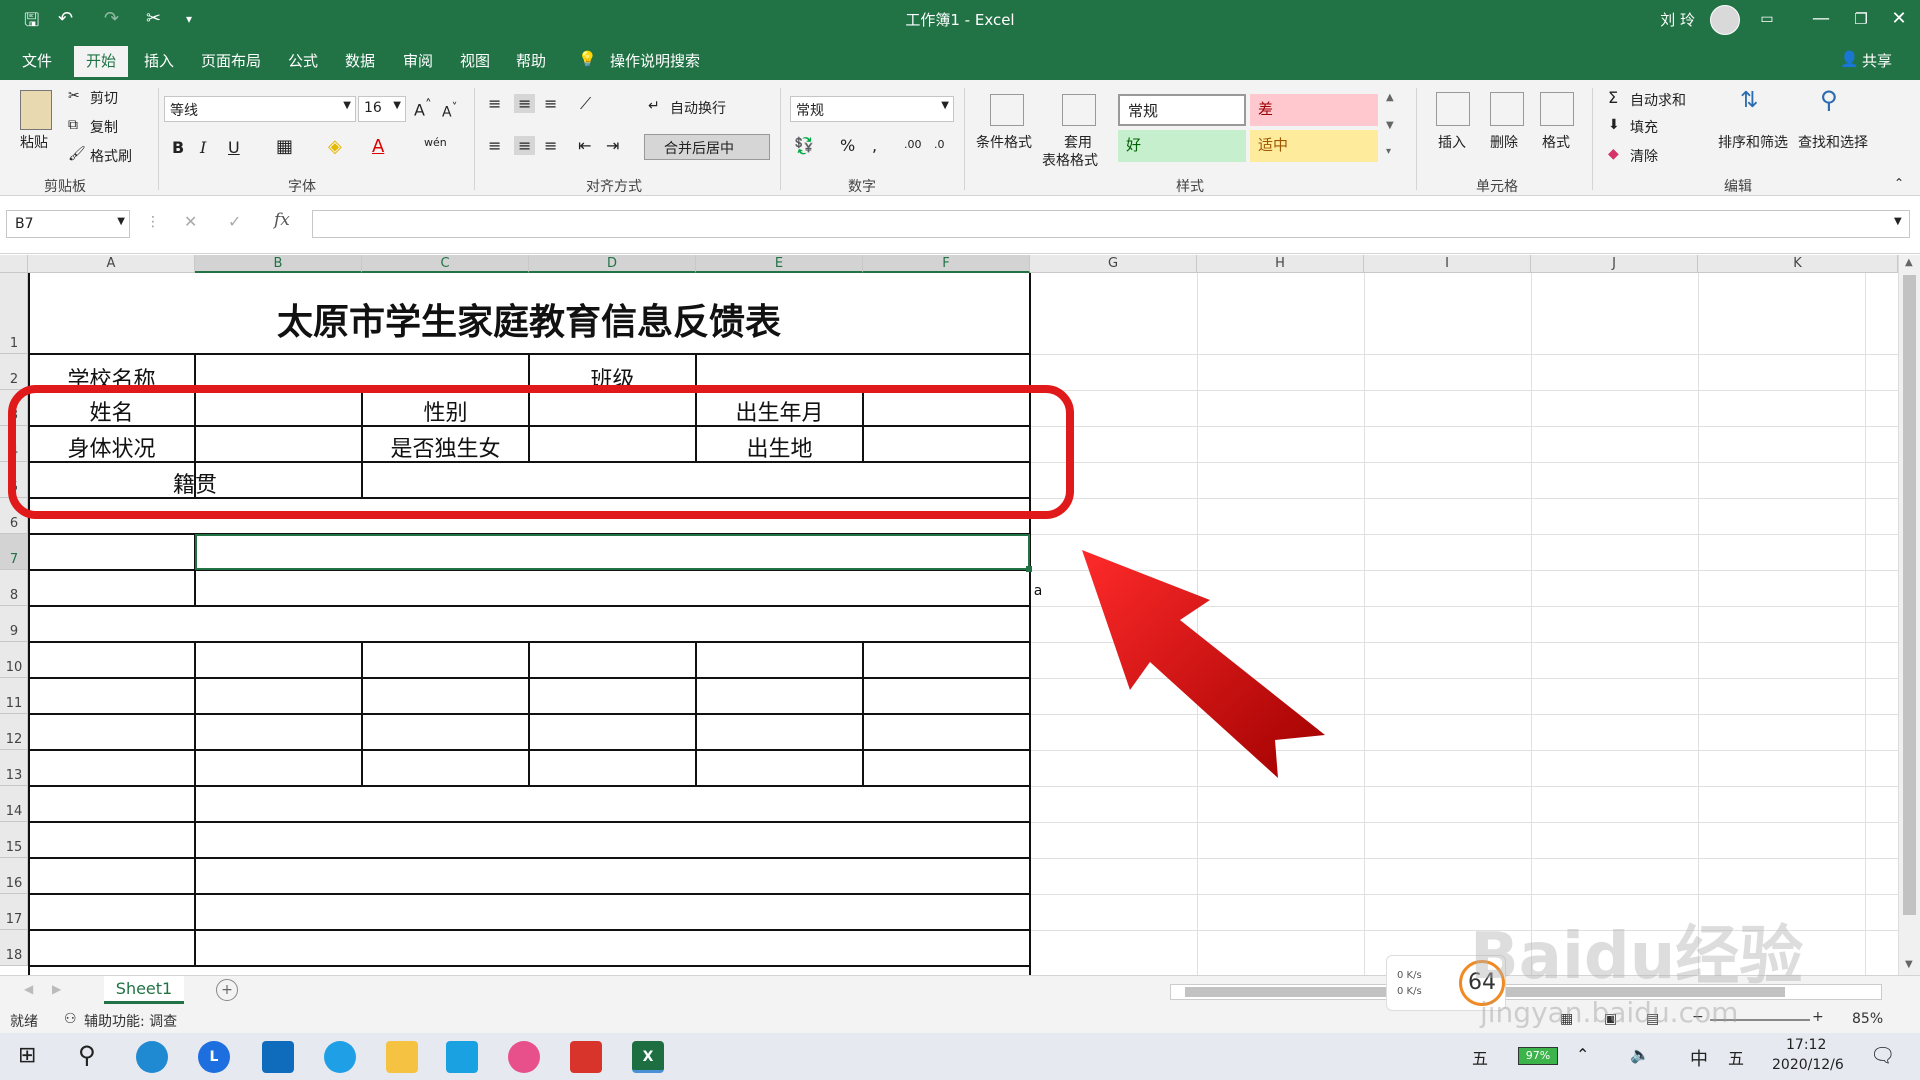  Describe the element at coordinates (278, 1057) in the screenshot. I see `mail-icon` at that location.